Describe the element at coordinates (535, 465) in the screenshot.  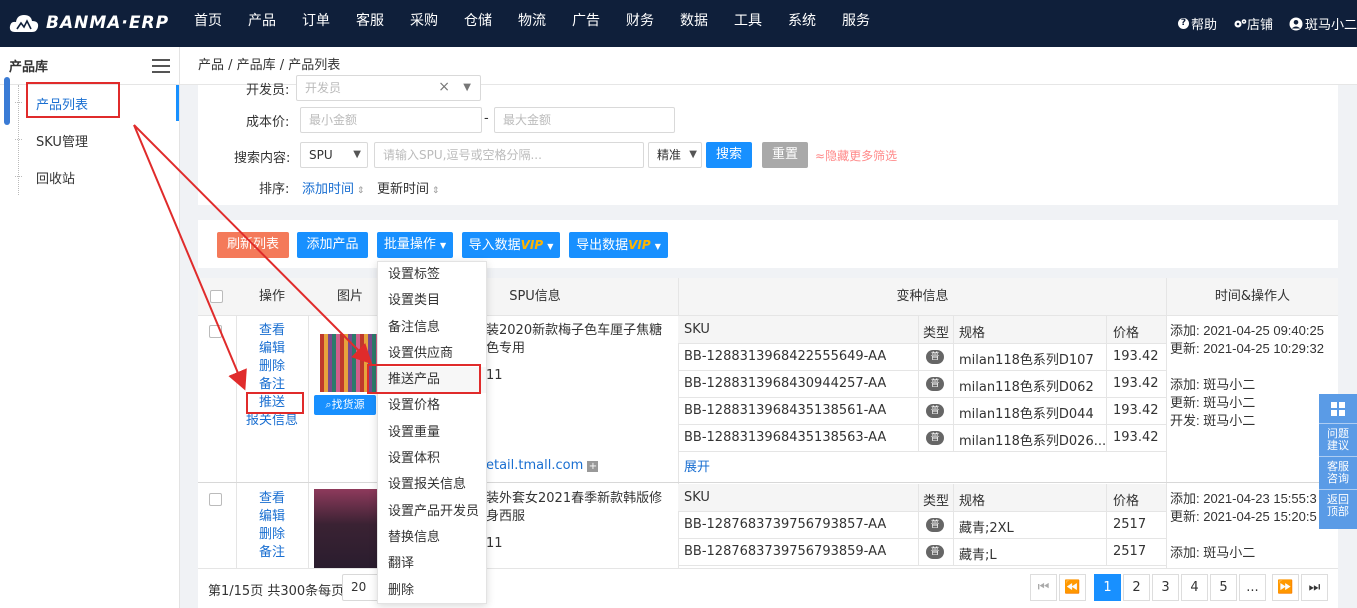
I see `spu-link-text: etail.tmall.com` at that location.